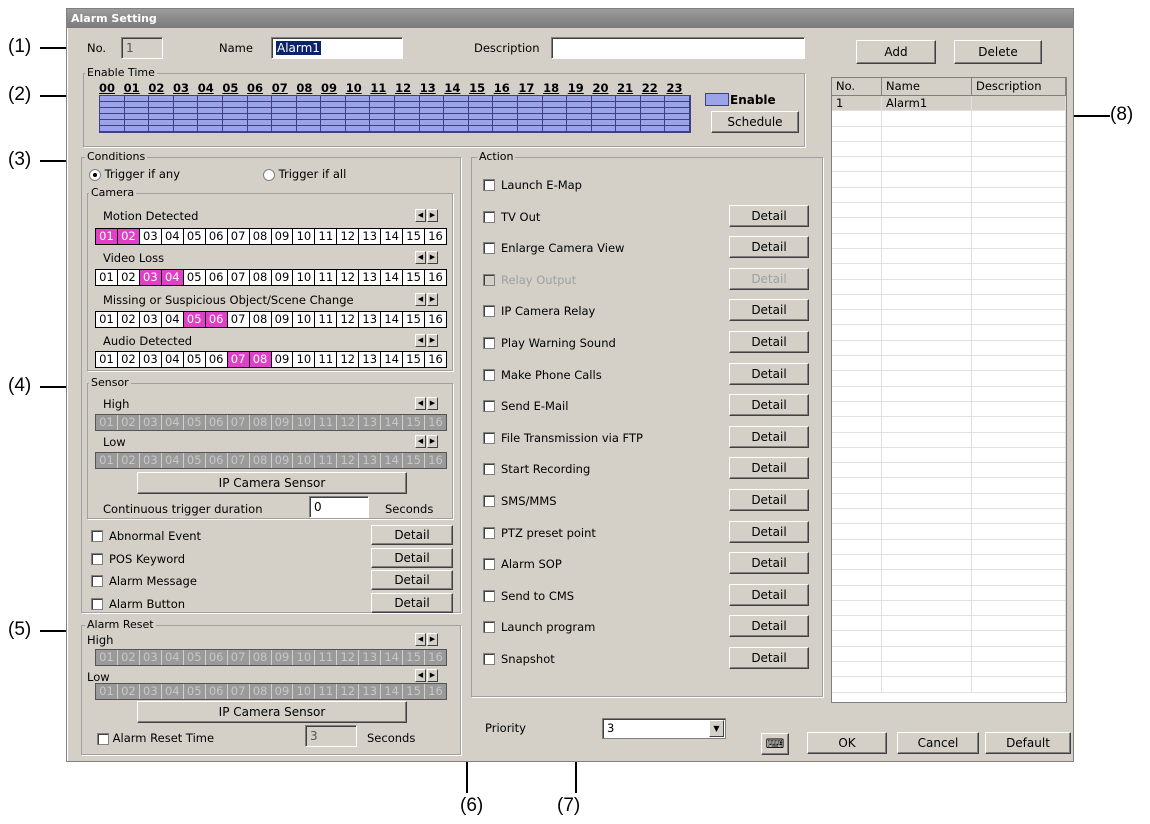  I want to click on col-description: Description, so click(1019, 86).